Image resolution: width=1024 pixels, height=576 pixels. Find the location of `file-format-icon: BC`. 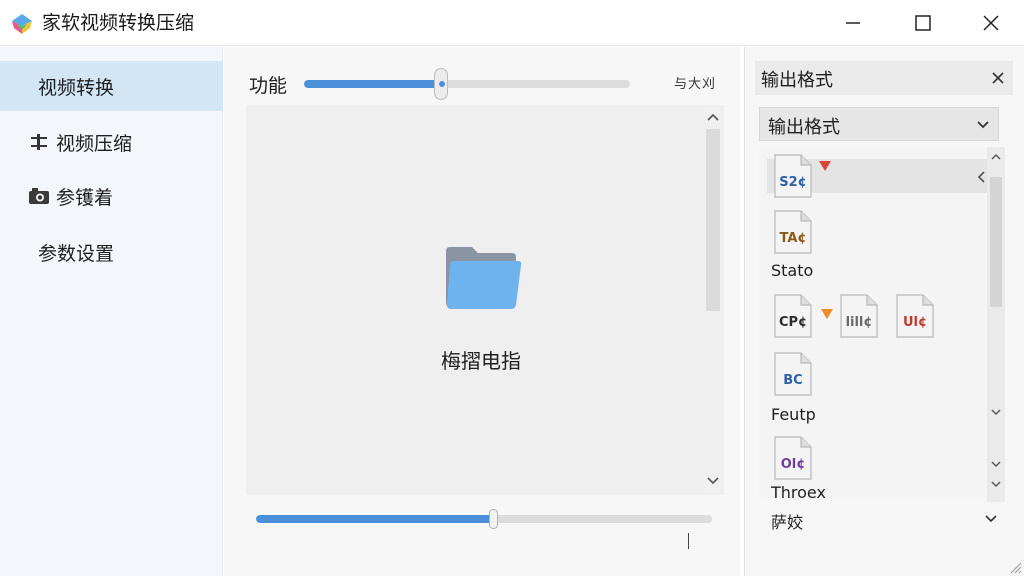

file-format-icon: BC is located at coordinates (793, 374).